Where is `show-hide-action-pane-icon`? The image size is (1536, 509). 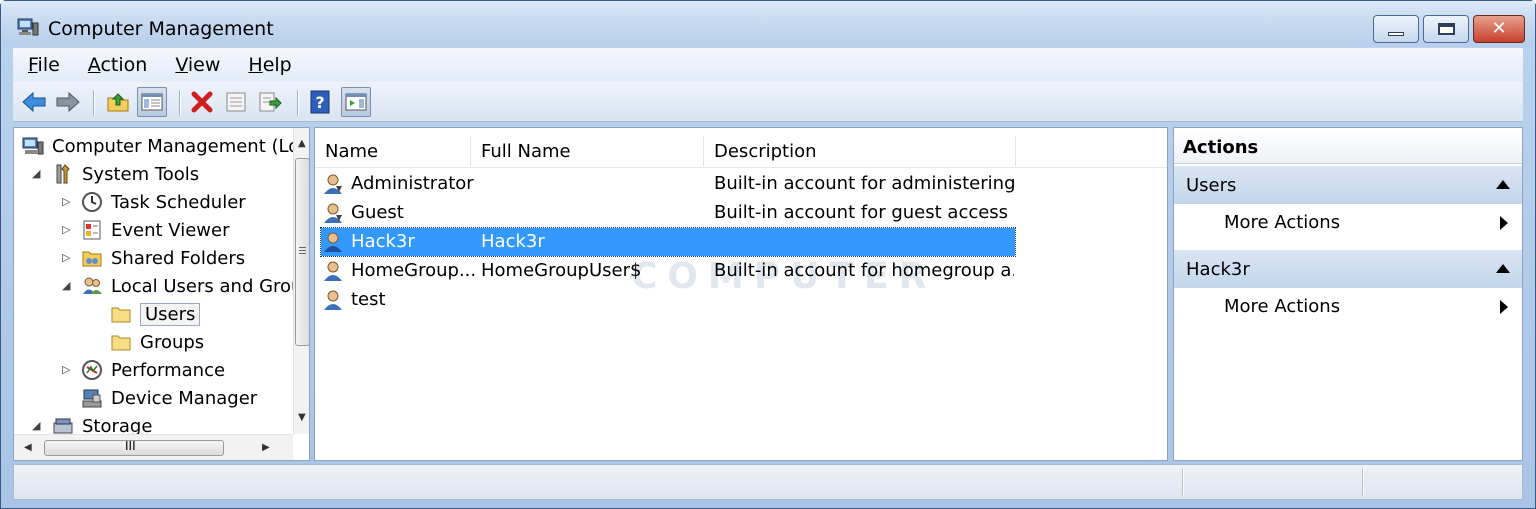
show-hide-action-pane-icon is located at coordinates (356, 102).